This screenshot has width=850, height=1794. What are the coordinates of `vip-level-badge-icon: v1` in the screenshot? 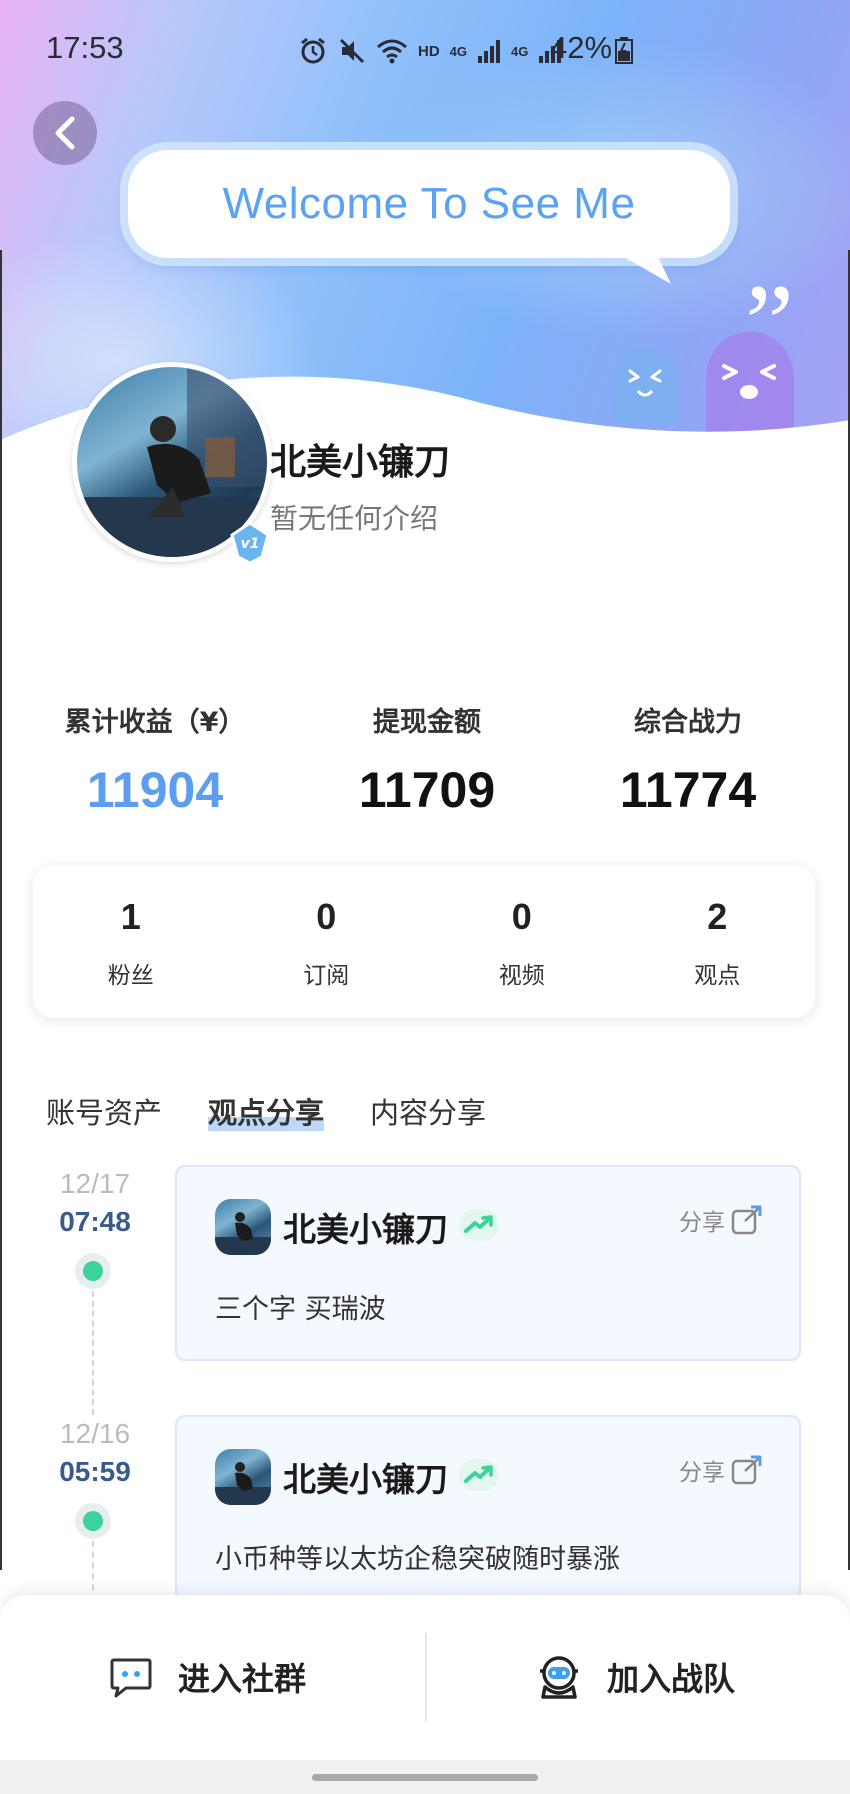 It's located at (250, 543).